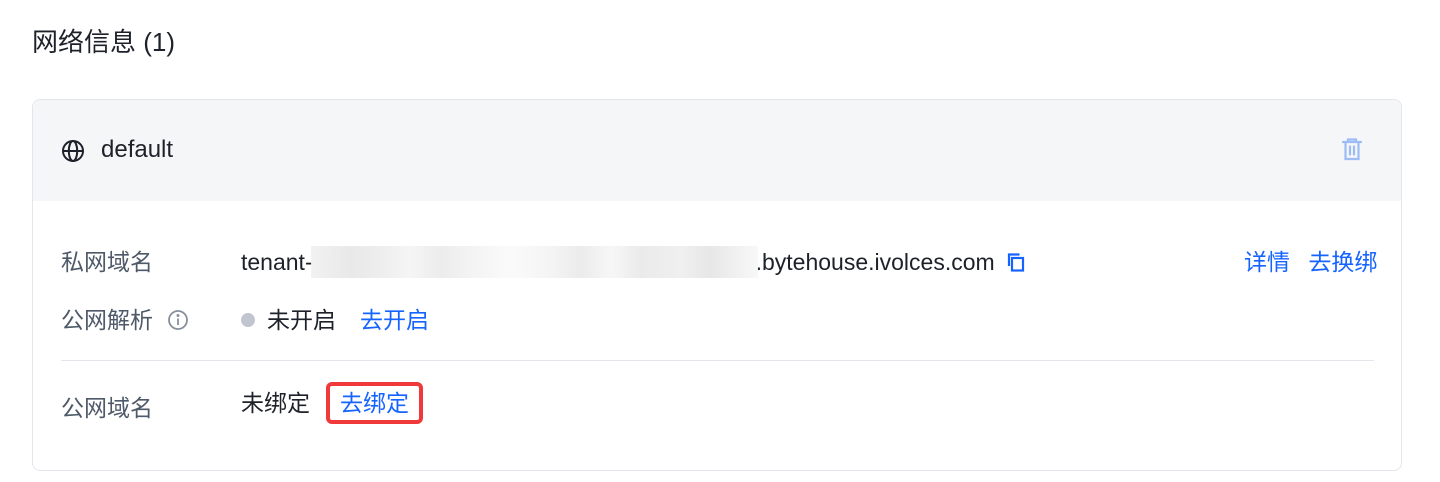 This screenshot has width=1440, height=482. I want to click on card-name: default, so click(137, 149).